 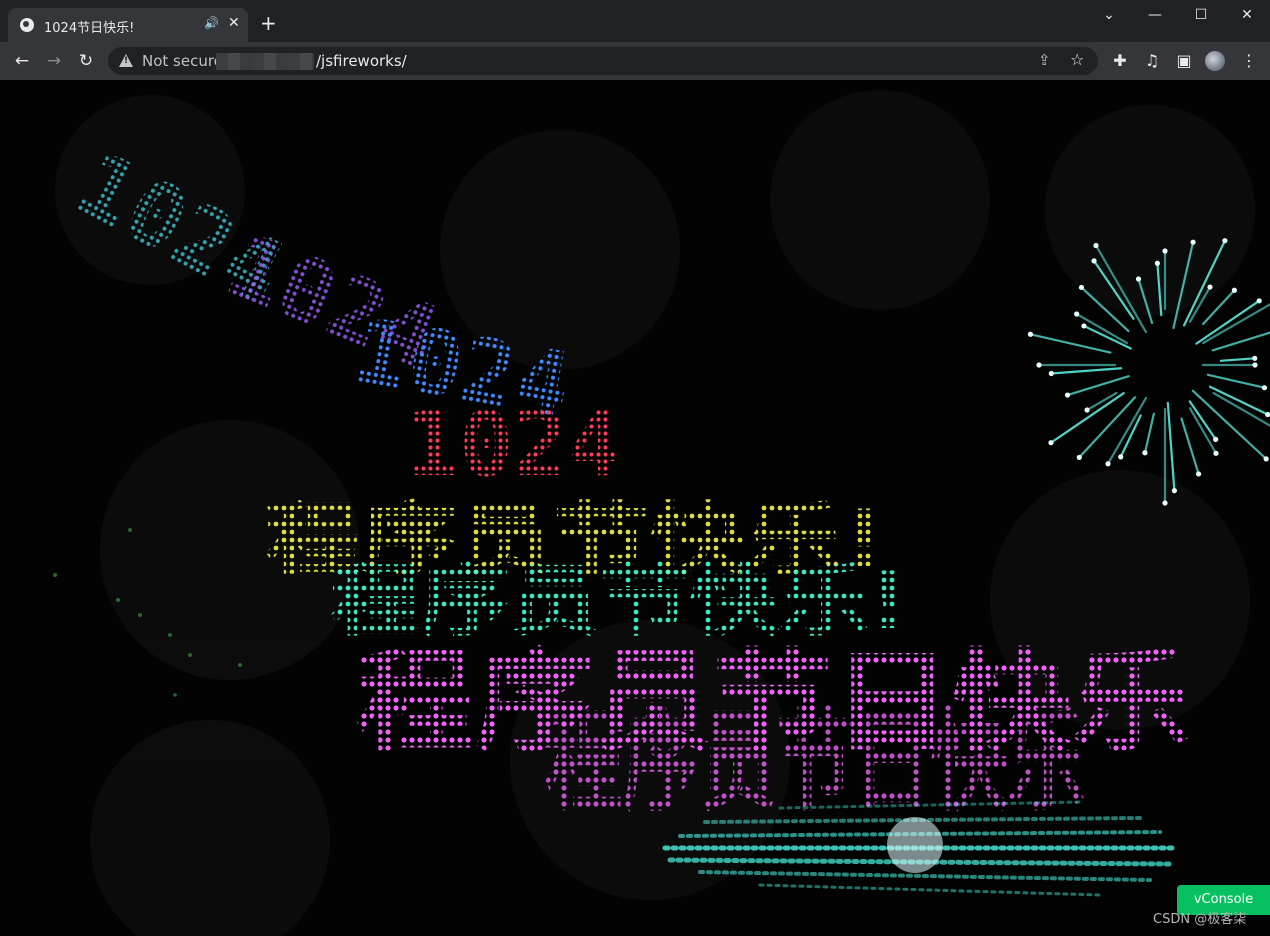 I want to click on greeting-line2-echo: 程序员节快乐!, so click(x=620, y=602).